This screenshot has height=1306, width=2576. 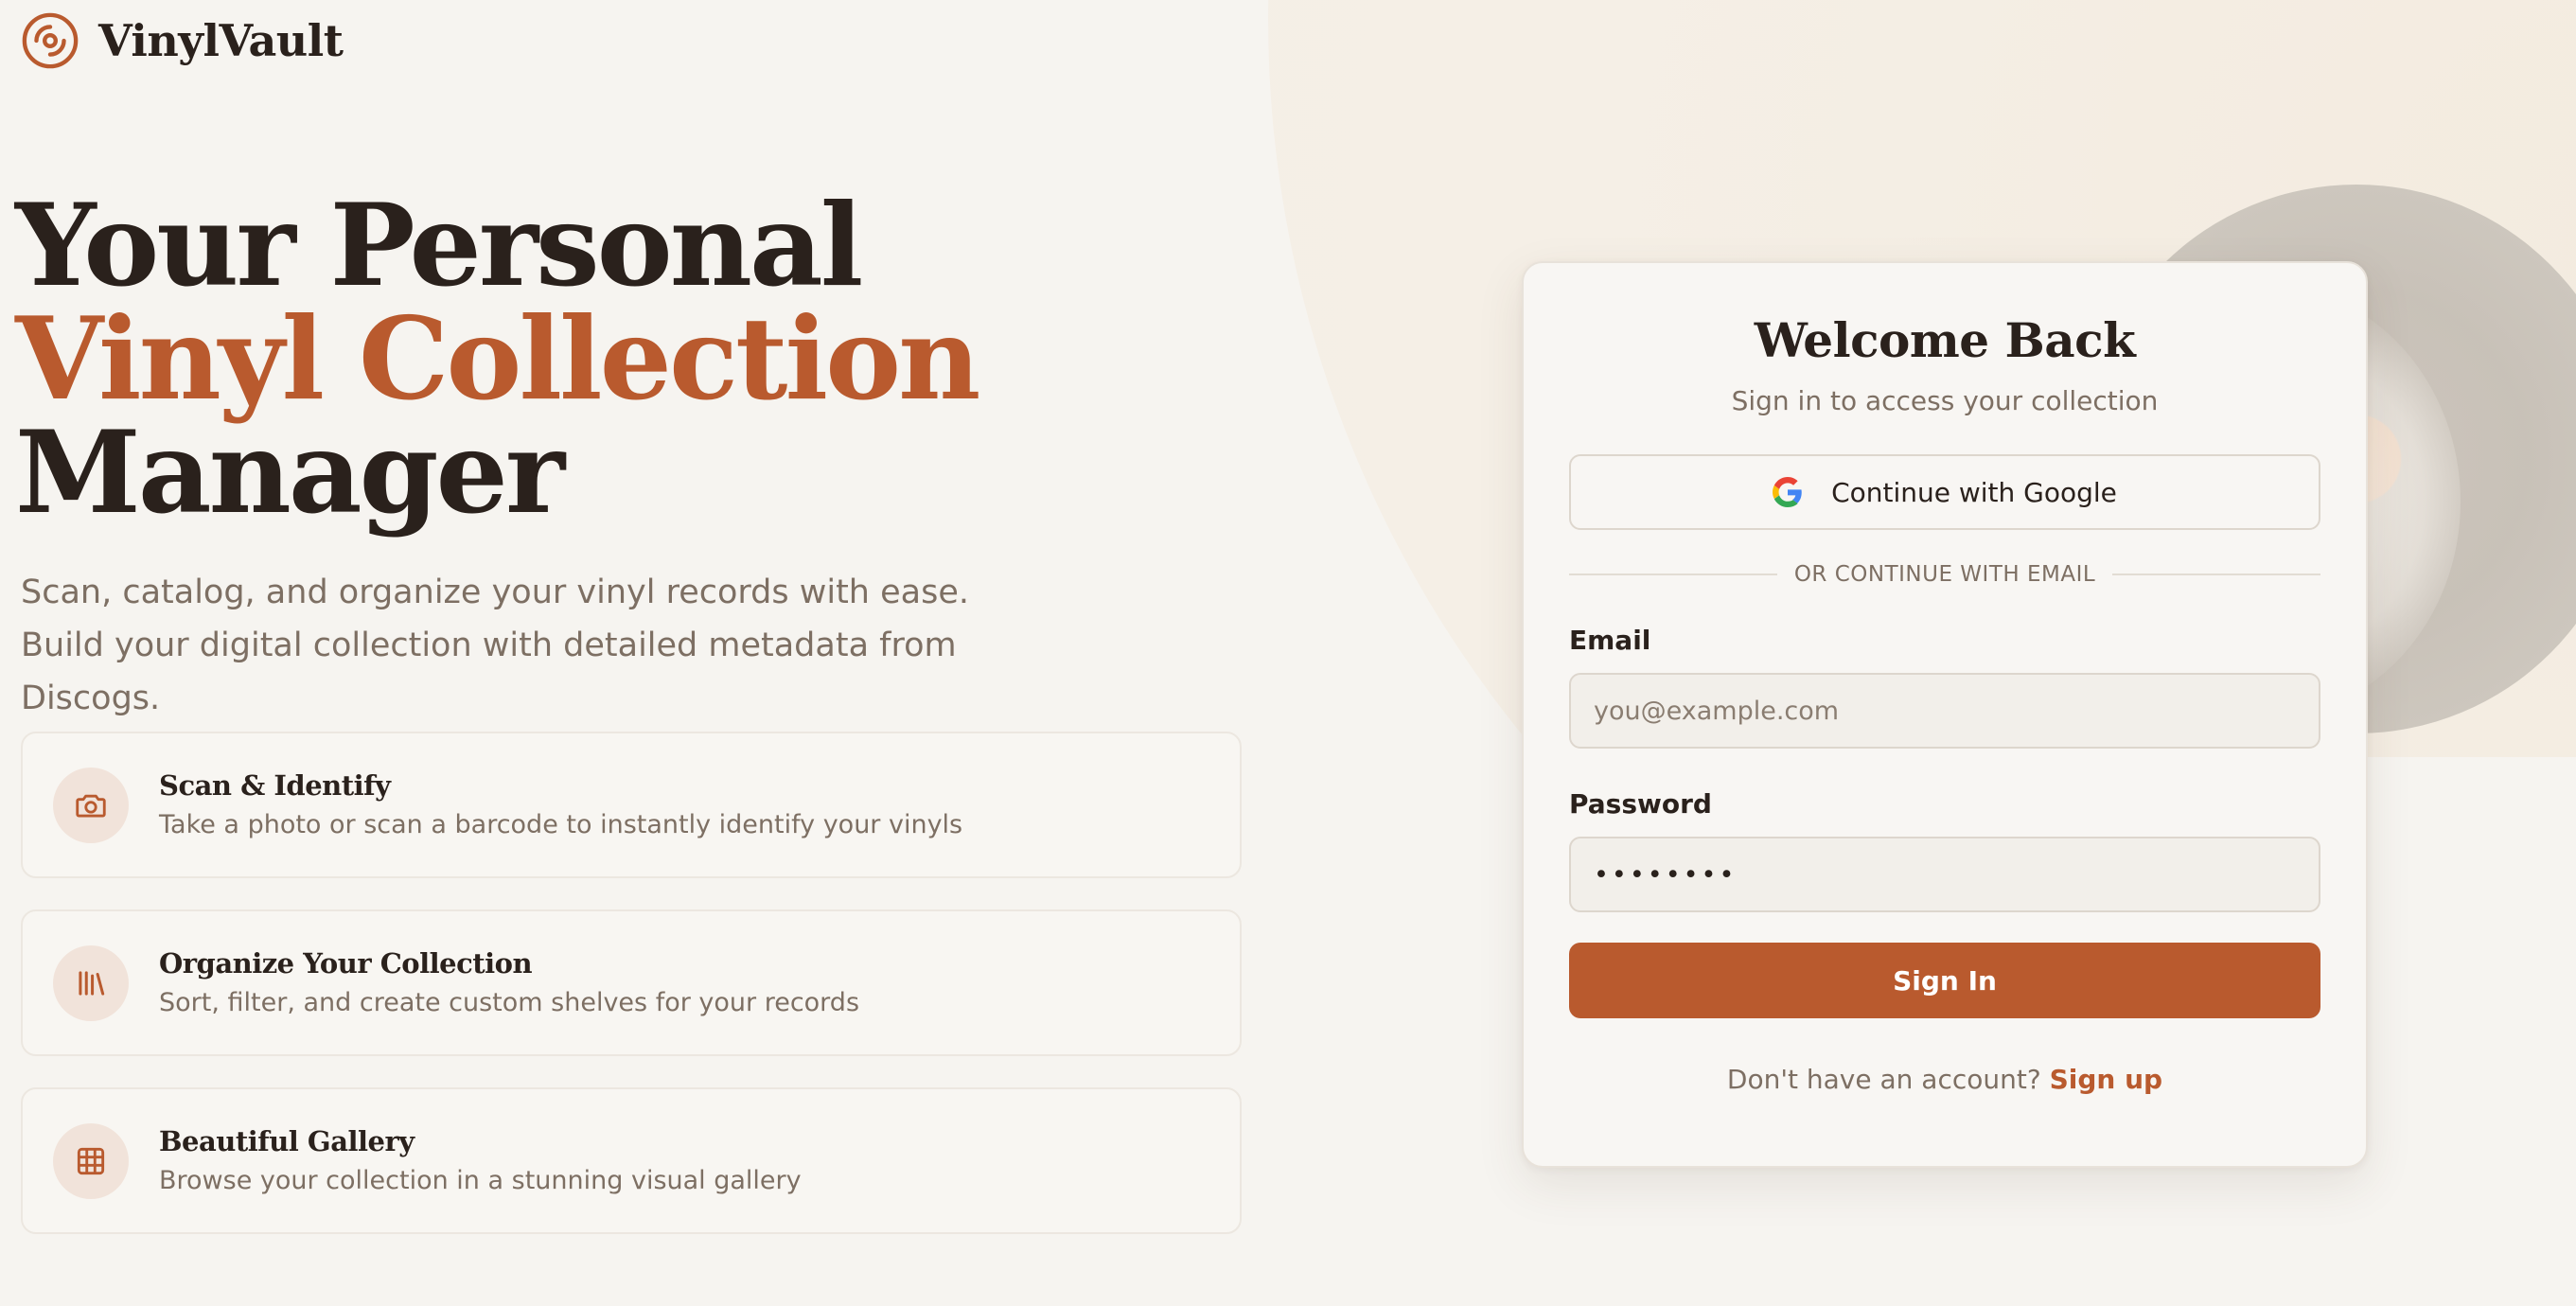 I want to click on divider: OR CONTINUE WITH EMAIL, so click(x=1944, y=574).